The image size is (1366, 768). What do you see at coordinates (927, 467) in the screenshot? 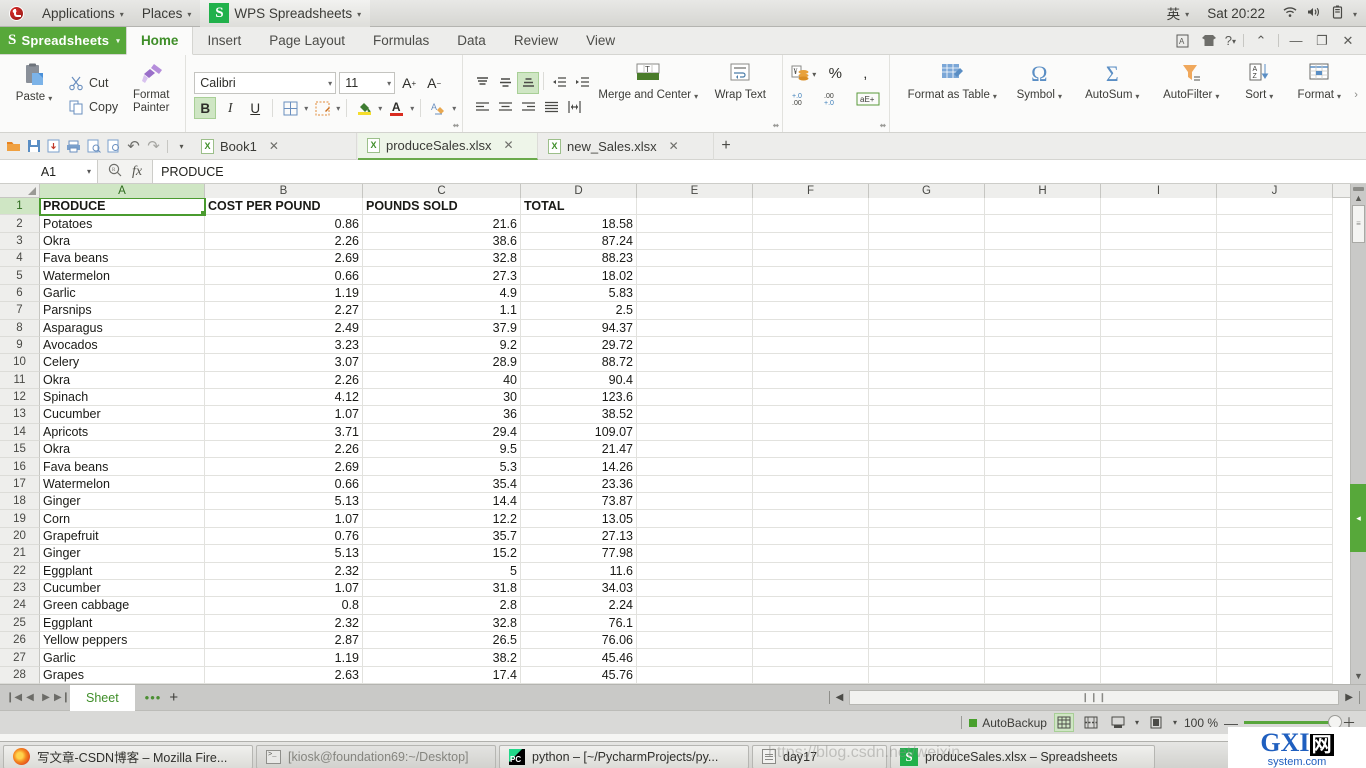
I see `cell-G16` at bounding box center [927, 467].